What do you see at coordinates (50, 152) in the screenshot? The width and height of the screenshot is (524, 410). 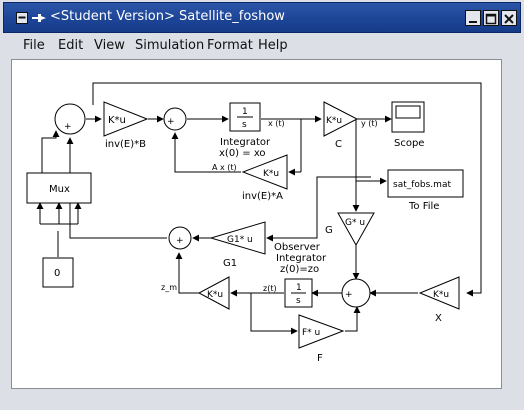 I see `wire-mux-to-sum1` at bounding box center [50, 152].